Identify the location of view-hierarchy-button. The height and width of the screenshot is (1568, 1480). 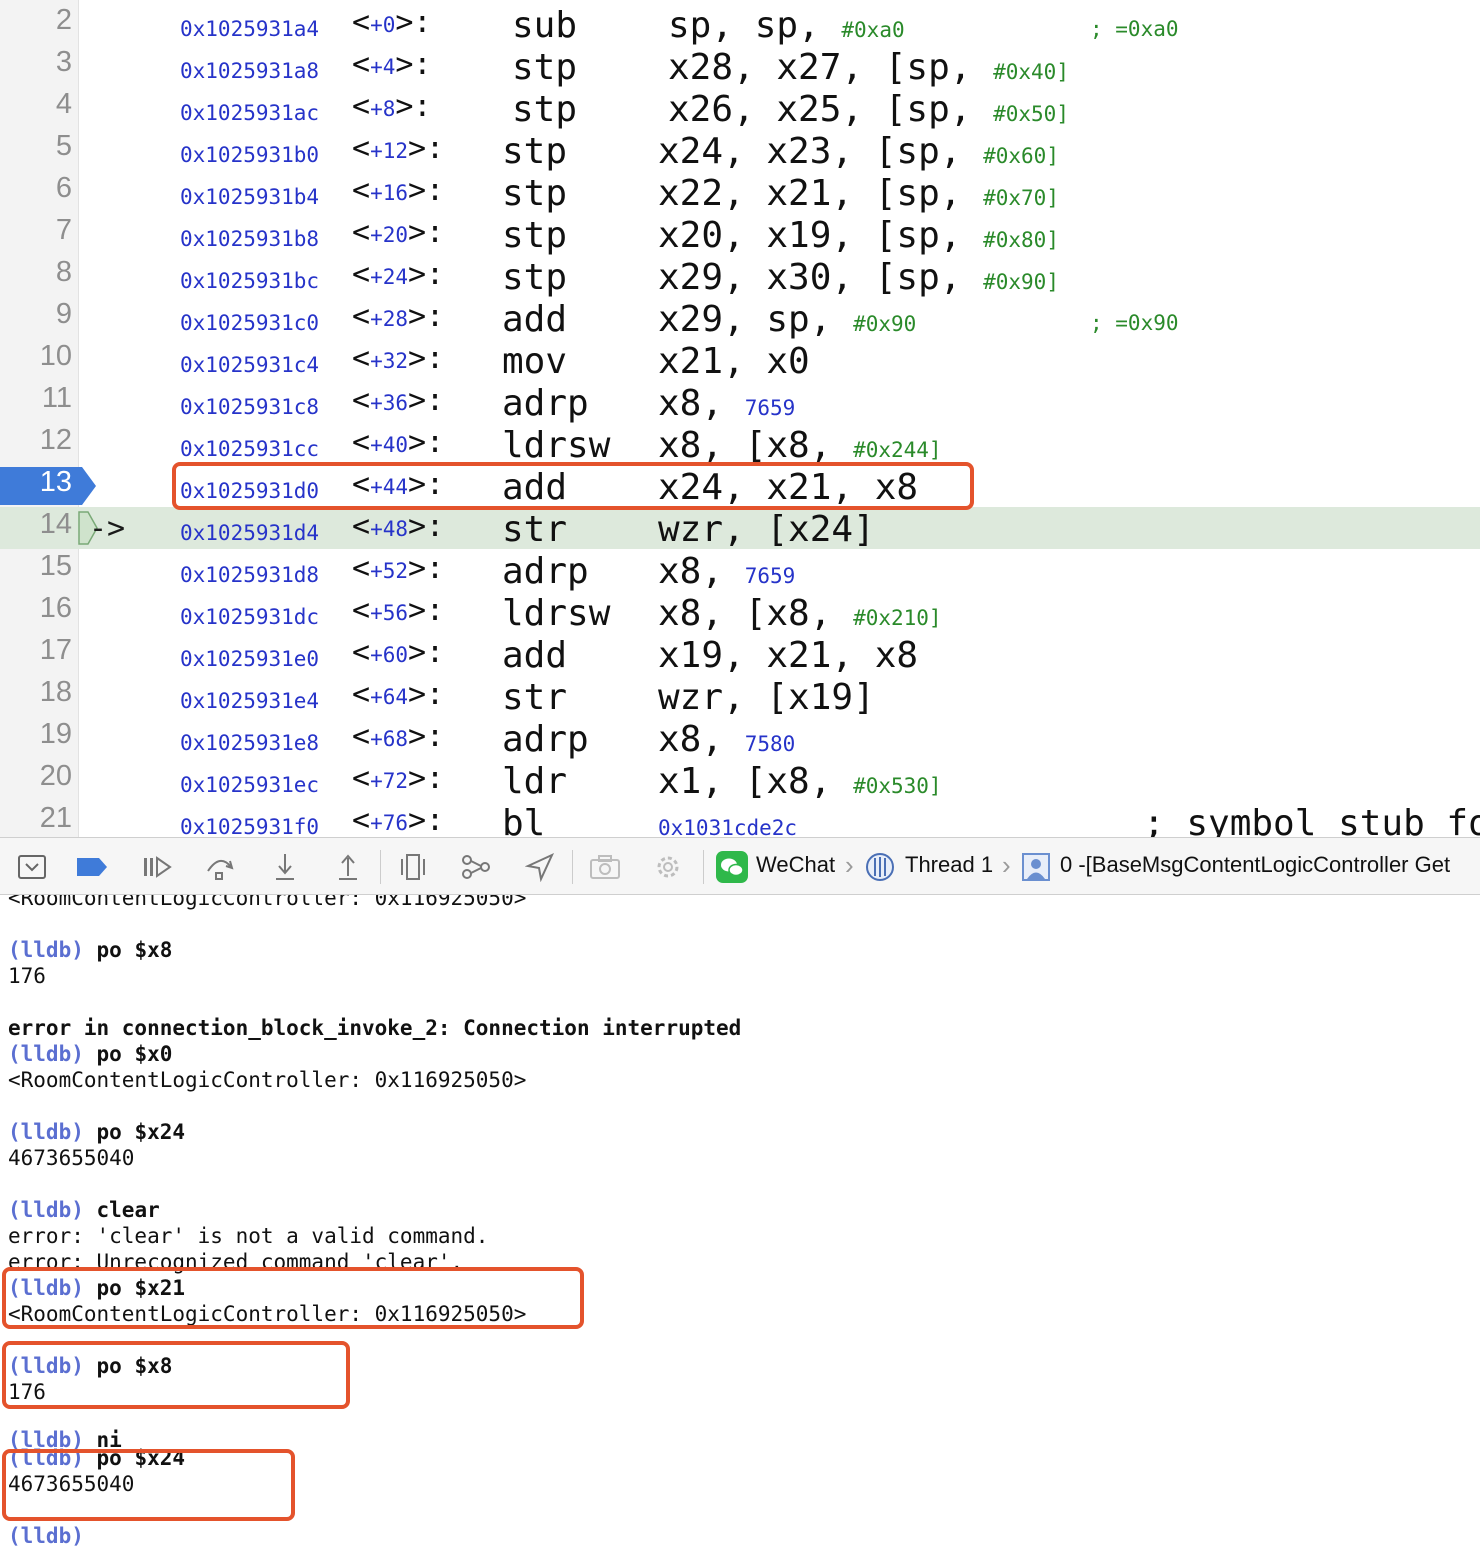
(413, 867).